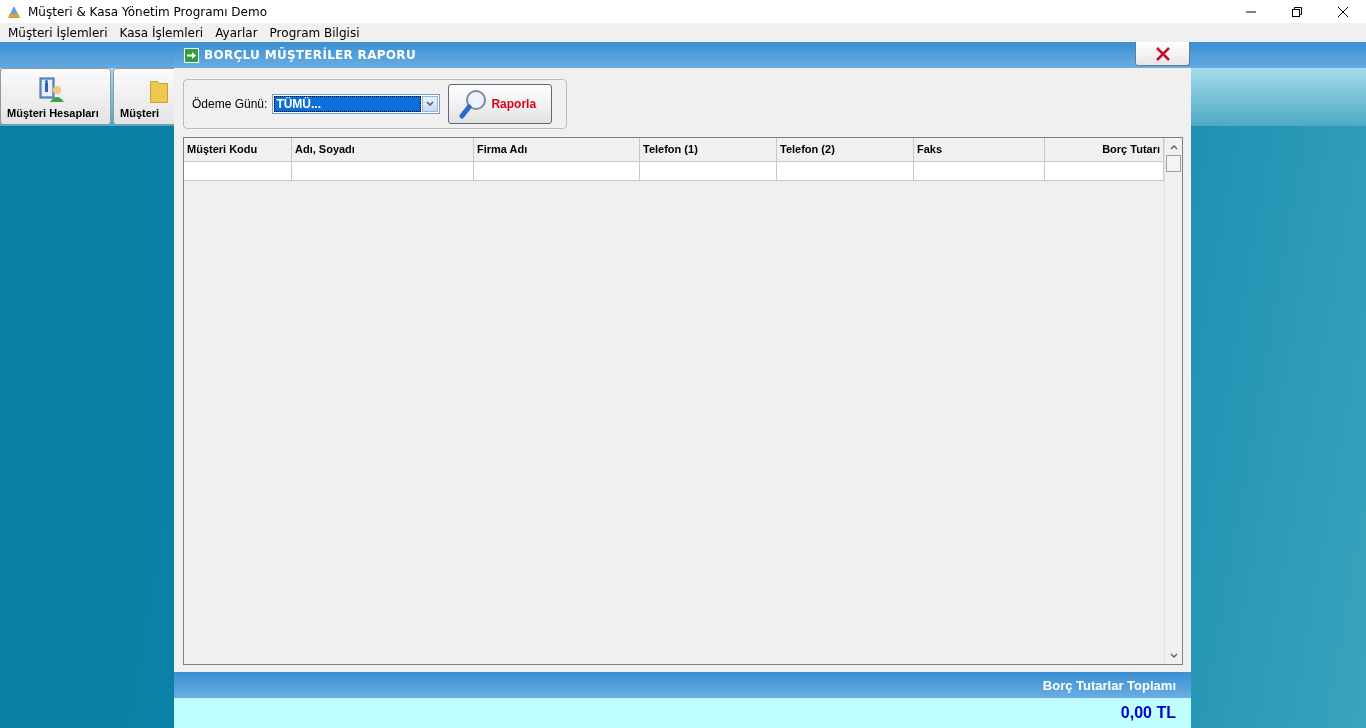  What do you see at coordinates (1173, 401) in the screenshot?
I see `scrollbar` at bounding box center [1173, 401].